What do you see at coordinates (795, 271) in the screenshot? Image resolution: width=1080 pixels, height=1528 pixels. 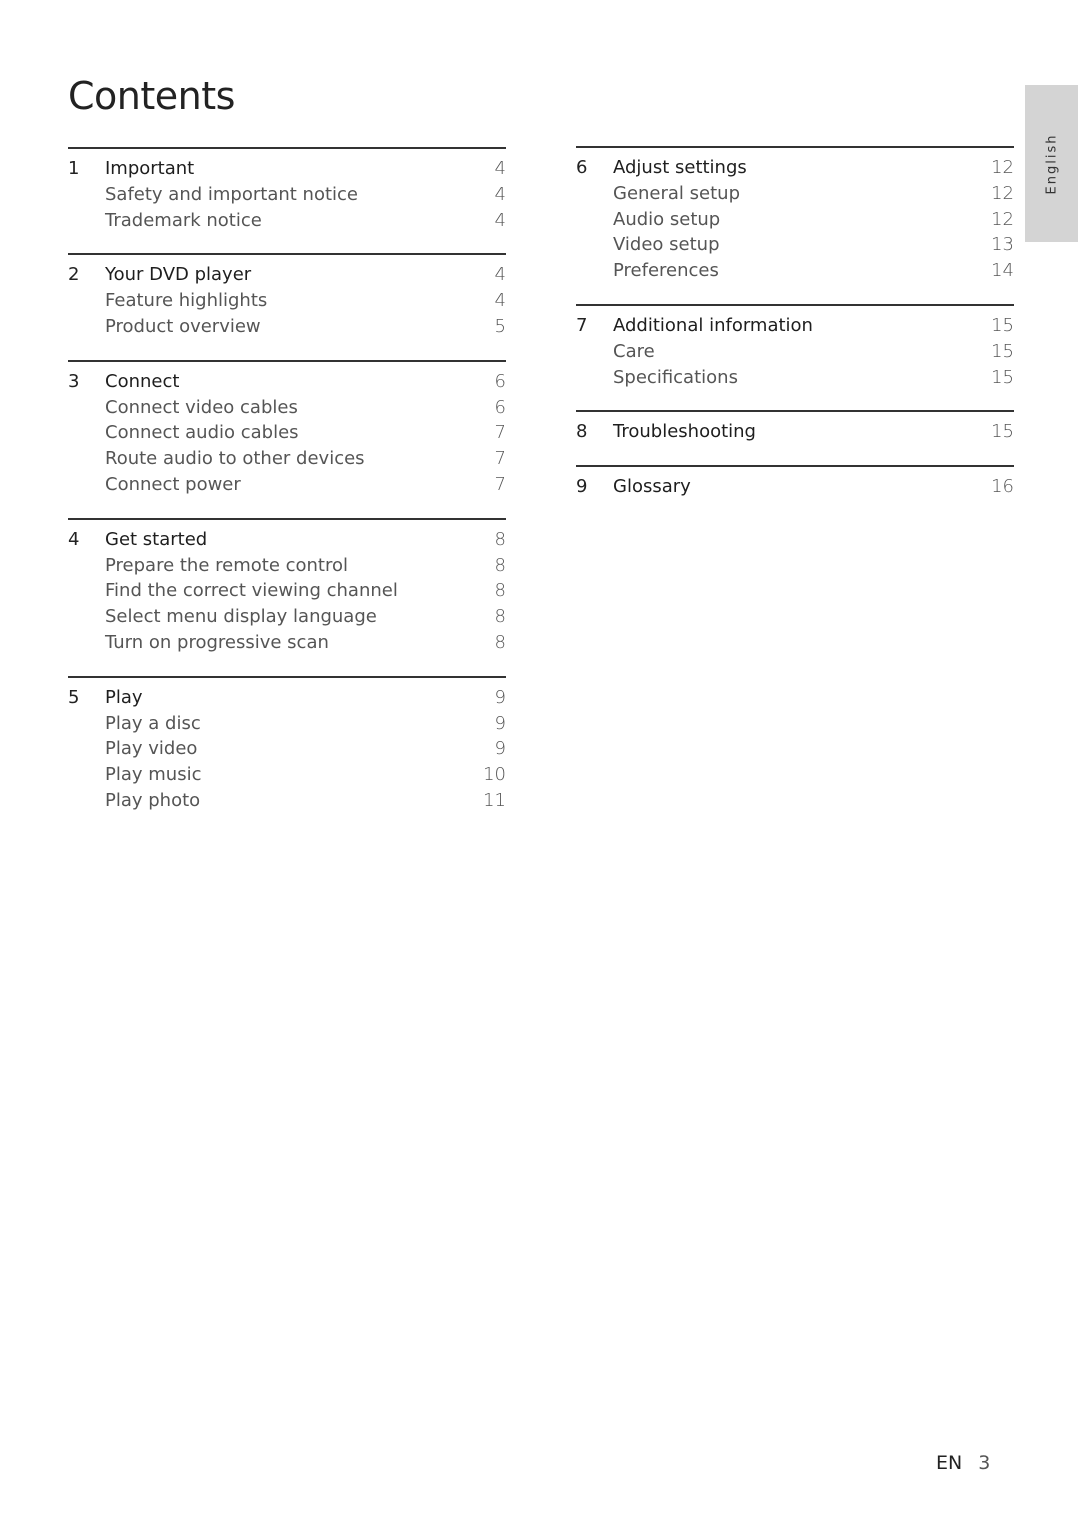 I see `toc-subsection-entry: Preferences 14` at bounding box center [795, 271].